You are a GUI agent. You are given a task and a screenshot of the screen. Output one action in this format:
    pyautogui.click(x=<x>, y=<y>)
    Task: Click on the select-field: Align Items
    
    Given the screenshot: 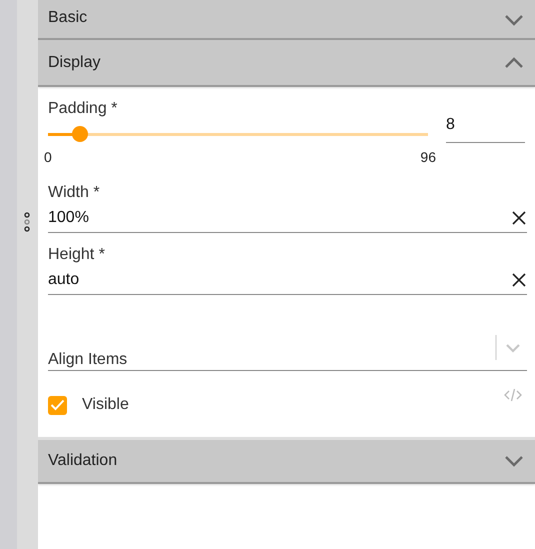 What is the action you would take?
    pyautogui.click(x=287, y=353)
    